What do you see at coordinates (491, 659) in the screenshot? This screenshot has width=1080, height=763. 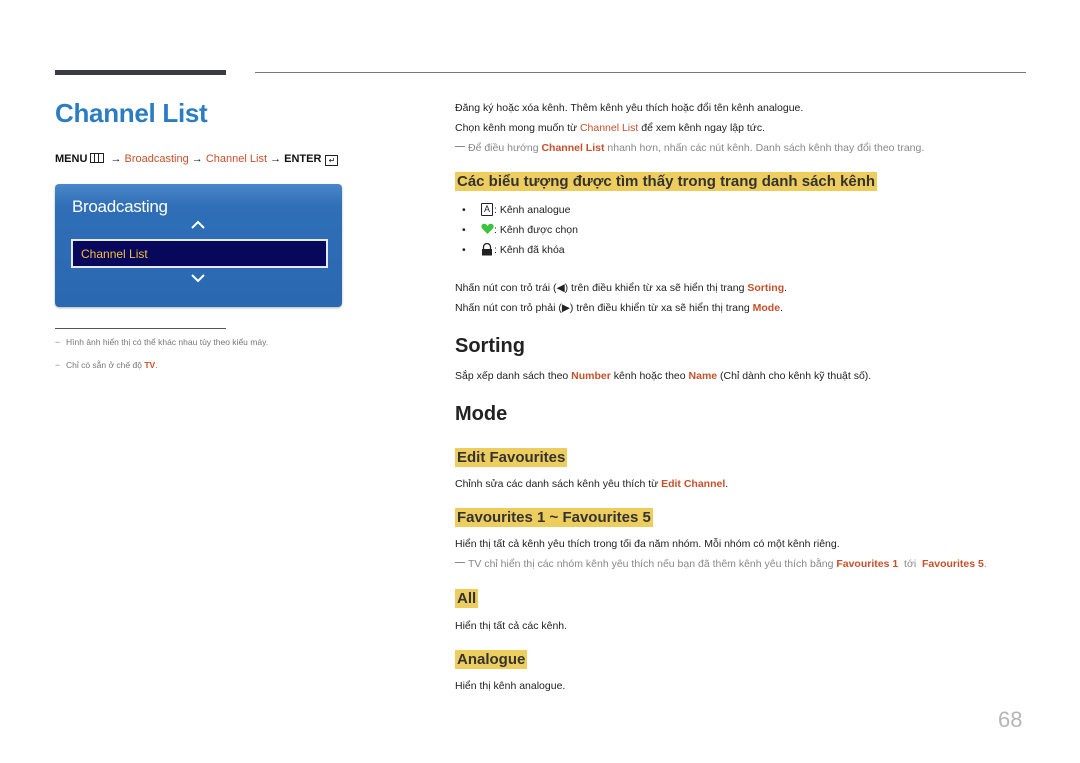 I see `analogue-heading: Analogue` at bounding box center [491, 659].